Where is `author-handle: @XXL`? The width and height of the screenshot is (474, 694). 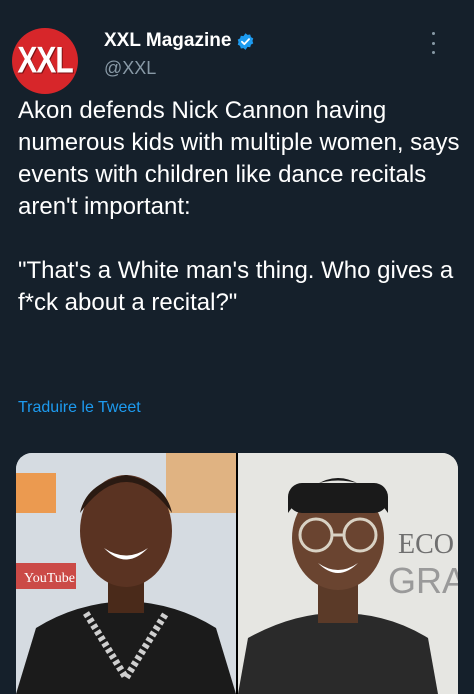
author-handle: @XXL is located at coordinates (130, 68).